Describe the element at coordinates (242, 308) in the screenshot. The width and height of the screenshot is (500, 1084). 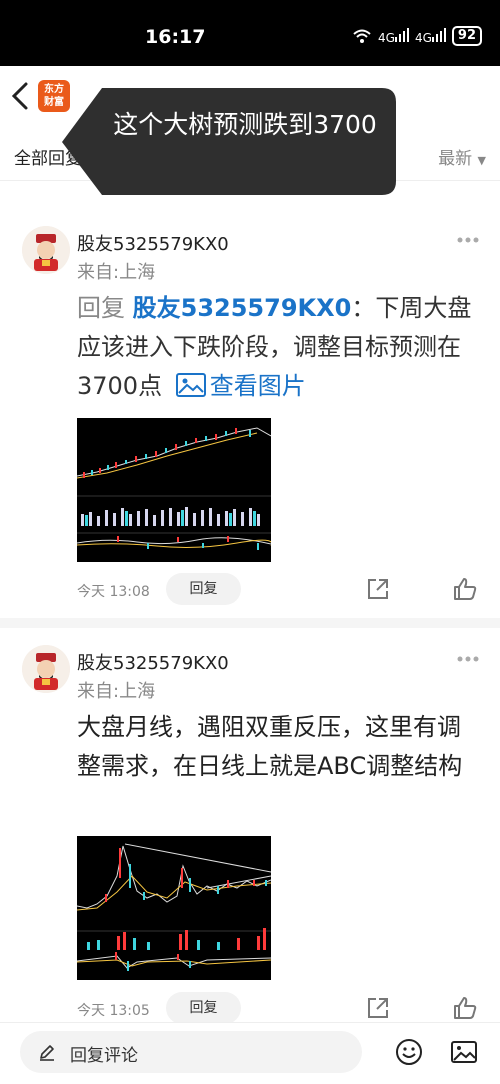
I see `mention-link: 股友5325579KX0` at that location.